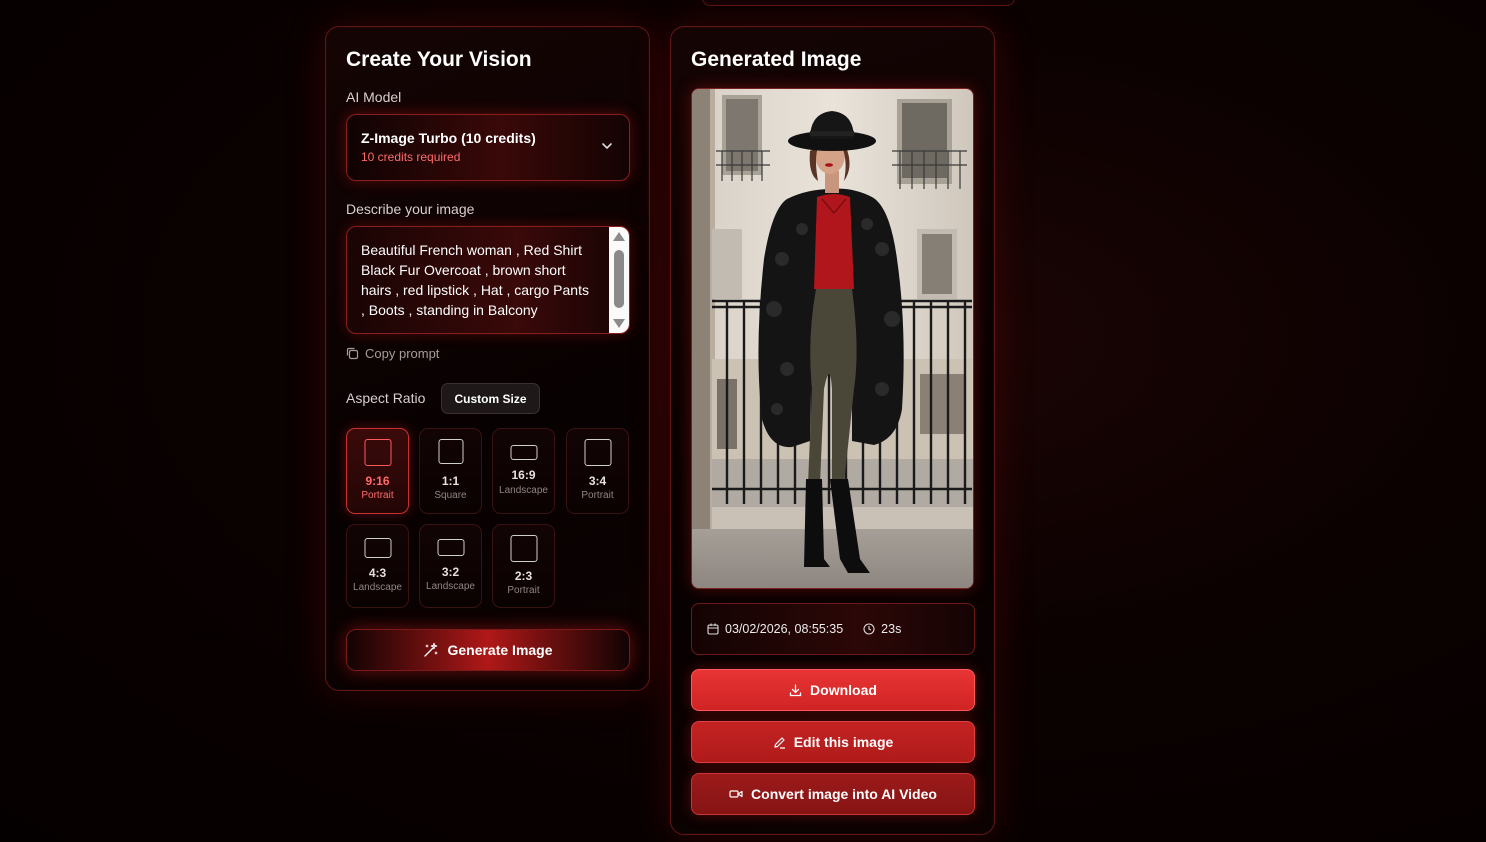 Image resolution: width=1486 pixels, height=842 pixels. I want to click on ratio-card-3-2: 3:2 Landscape, so click(450, 566).